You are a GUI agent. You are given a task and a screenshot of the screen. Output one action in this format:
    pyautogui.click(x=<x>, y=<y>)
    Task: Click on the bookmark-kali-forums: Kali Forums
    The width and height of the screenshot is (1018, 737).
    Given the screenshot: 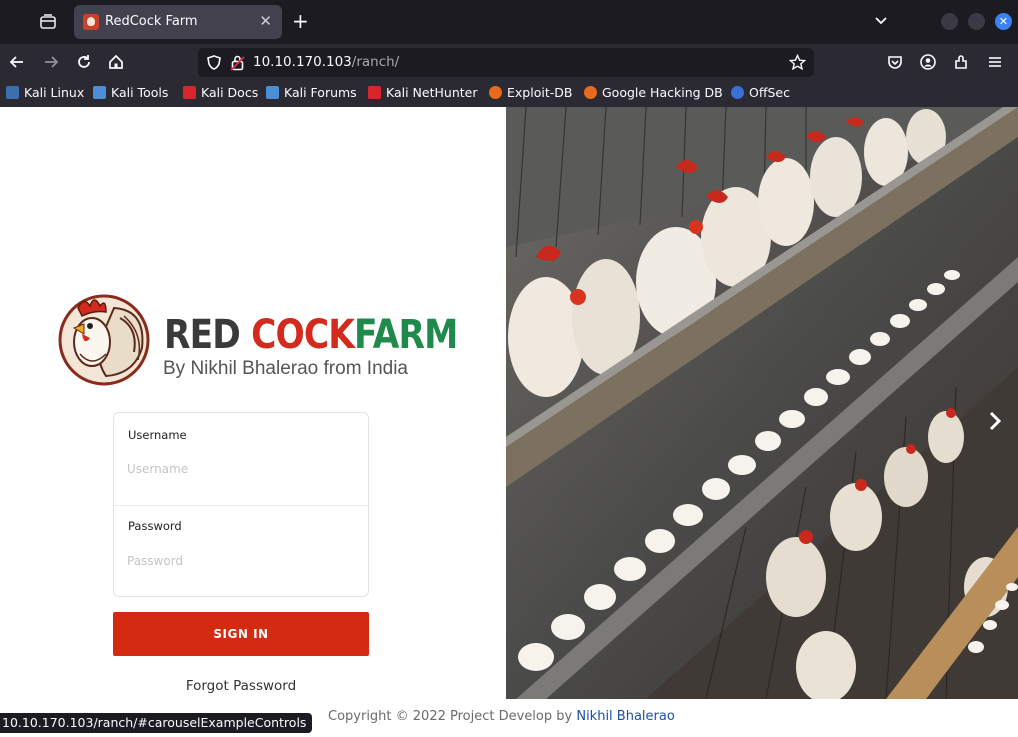 What is the action you would take?
    pyautogui.click(x=311, y=92)
    